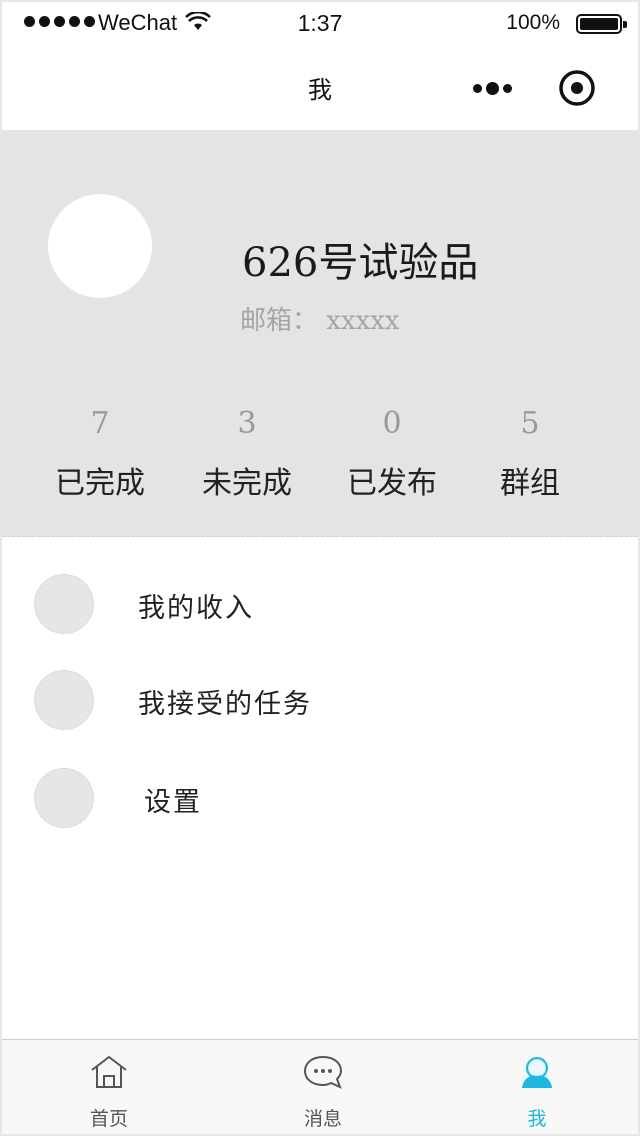 The image size is (644, 1140). I want to click on tab-home: 首页, so click(109, 1087).